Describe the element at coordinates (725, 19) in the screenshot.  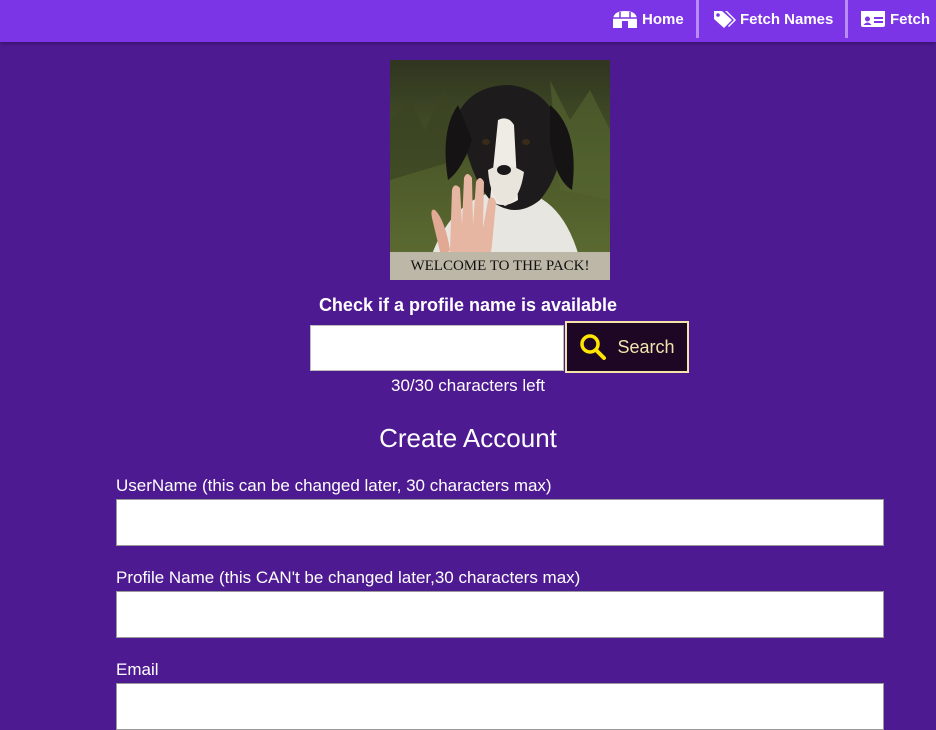
I see `tags-icon` at that location.